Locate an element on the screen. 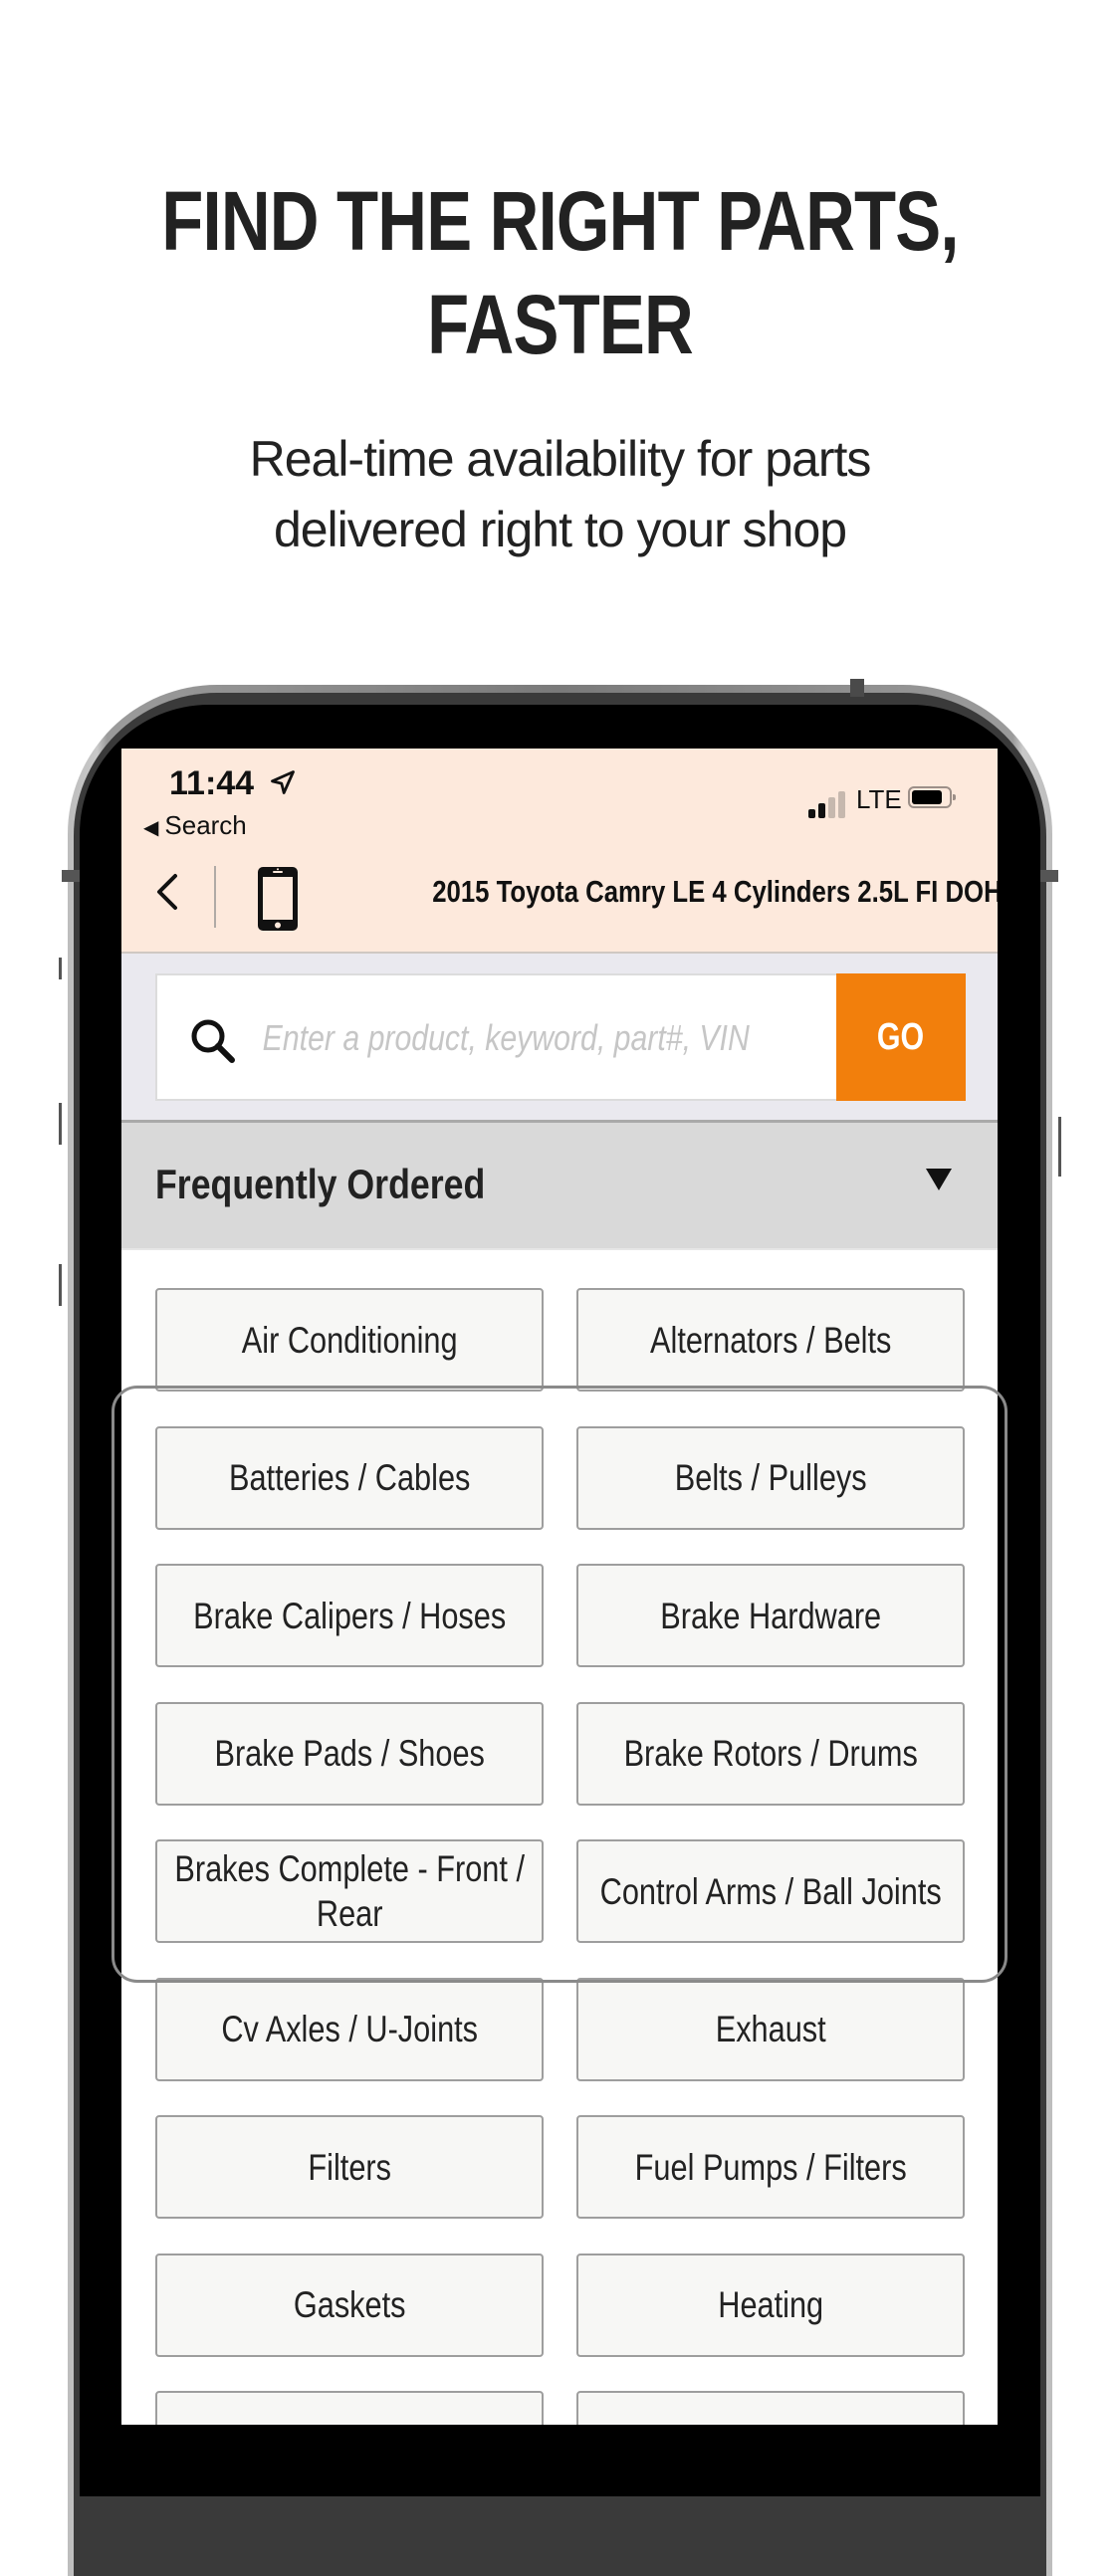  back-triangle-icon: ◀ is located at coordinates (151, 828).